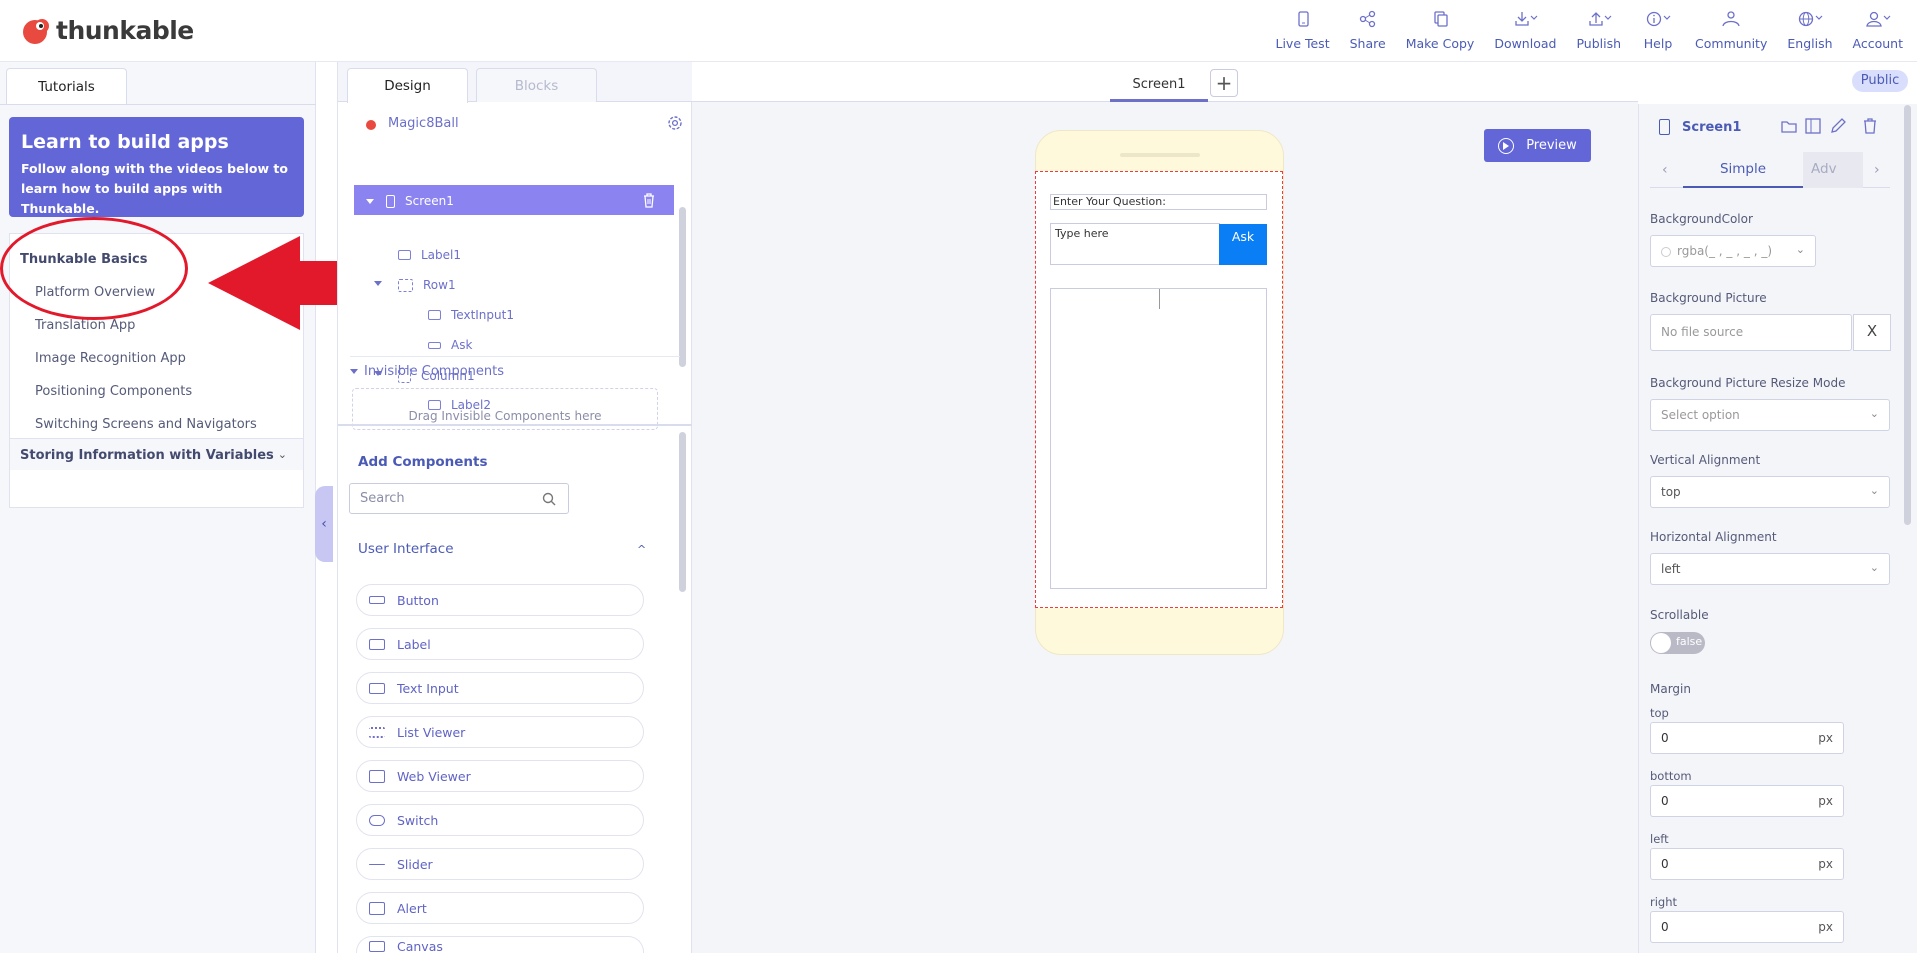 The height and width of the screenshot is (953, 1917). Describe the element at coordinates (1878, 30) in the screenshot. I see `account-button: Account` at that location.